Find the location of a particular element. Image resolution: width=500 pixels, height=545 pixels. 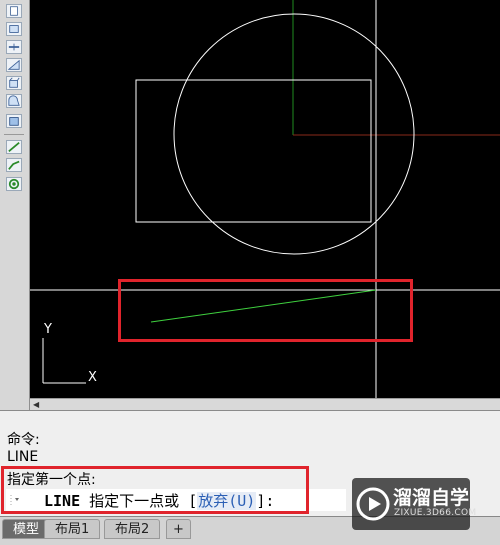

drawn-rectangle is located at coordinates (253, 151).